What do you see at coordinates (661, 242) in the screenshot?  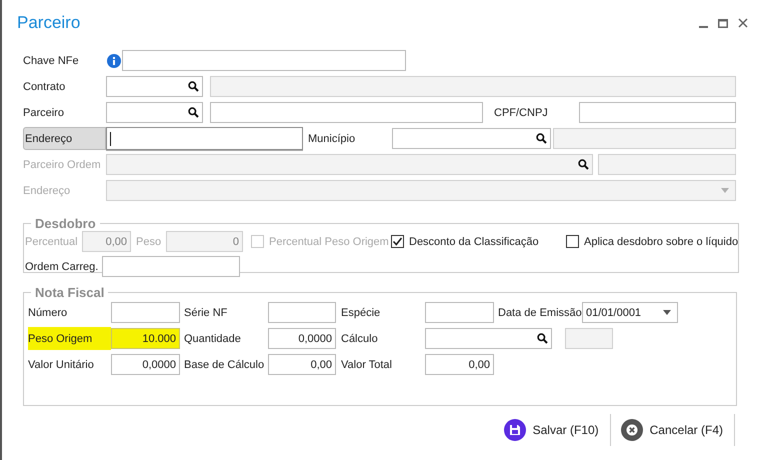 I see `checkbox-label: Aplica desdobro sobre o líquido` at bounding box center [661, 242].